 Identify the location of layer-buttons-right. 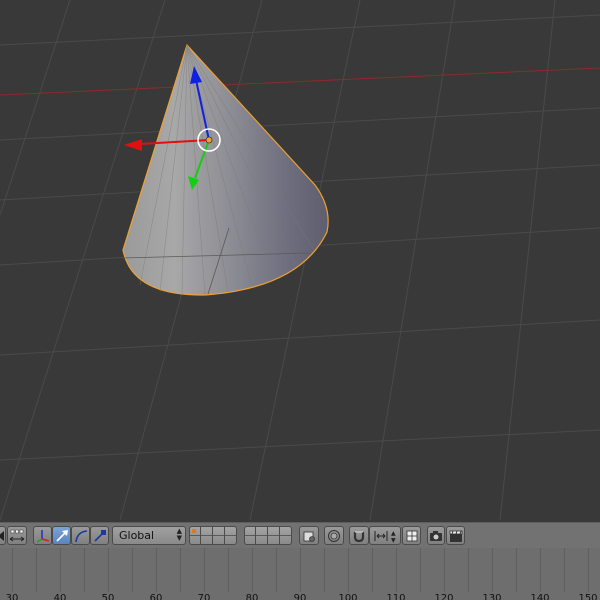
(268, 535).